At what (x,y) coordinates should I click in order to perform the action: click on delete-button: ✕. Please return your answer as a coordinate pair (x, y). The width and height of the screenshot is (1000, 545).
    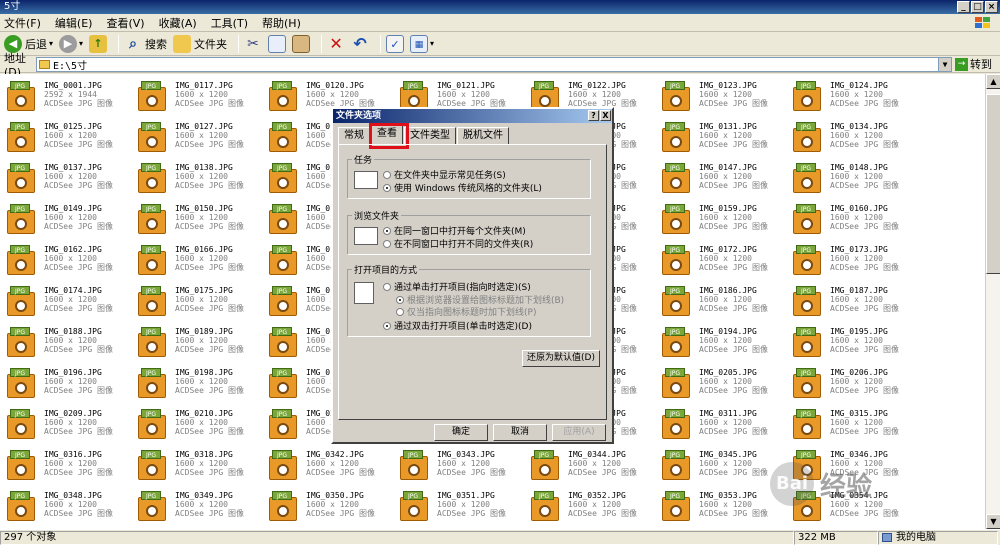
    Looking at the image, I should click on (336, 44).